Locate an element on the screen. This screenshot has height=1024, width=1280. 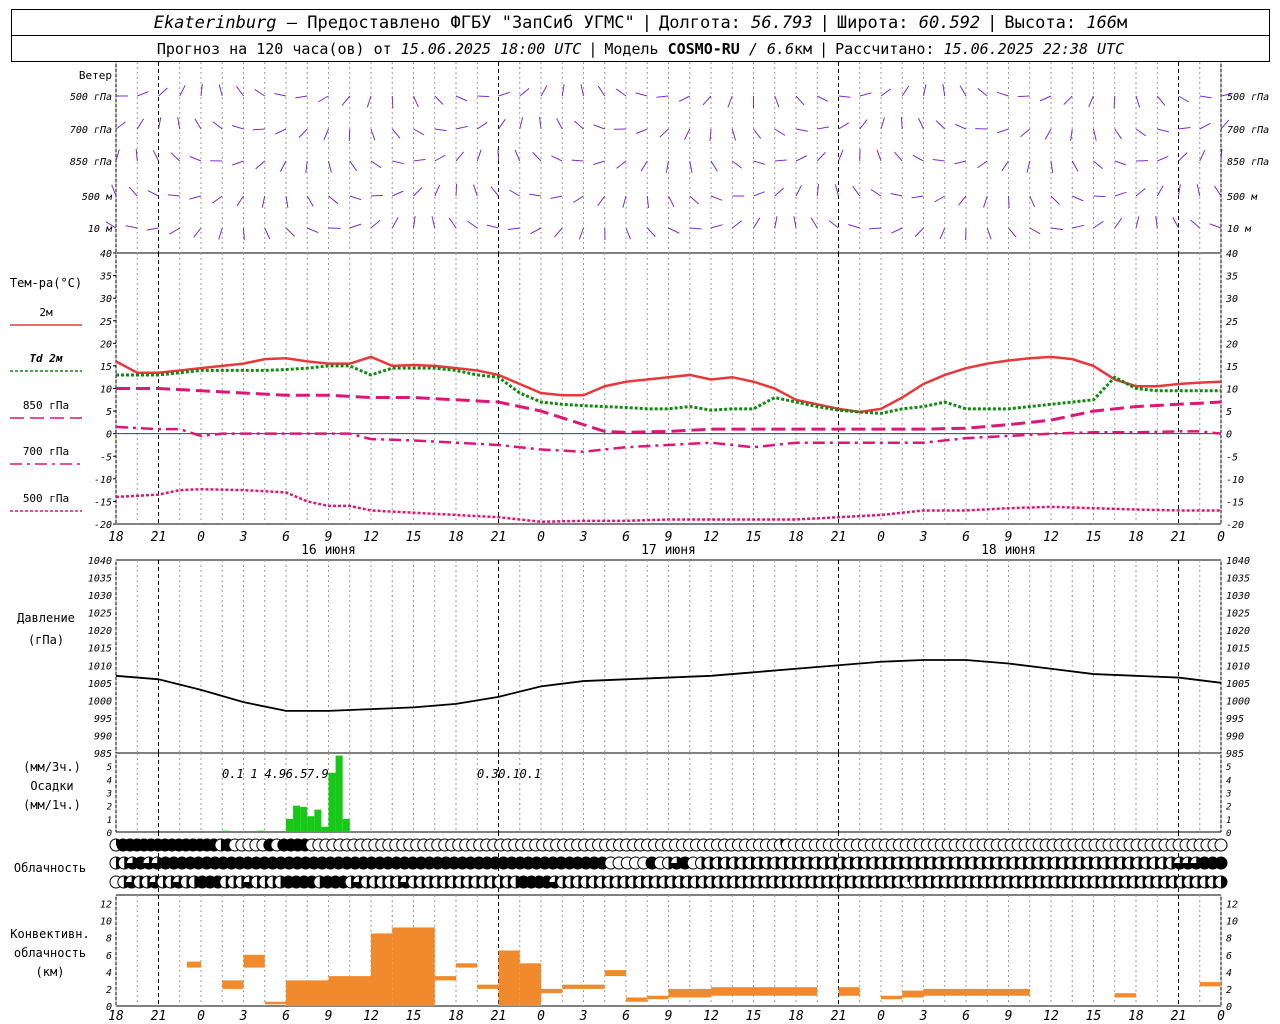
wind-level-label-right: 700 гПа is located at coordinates (1248, 130).